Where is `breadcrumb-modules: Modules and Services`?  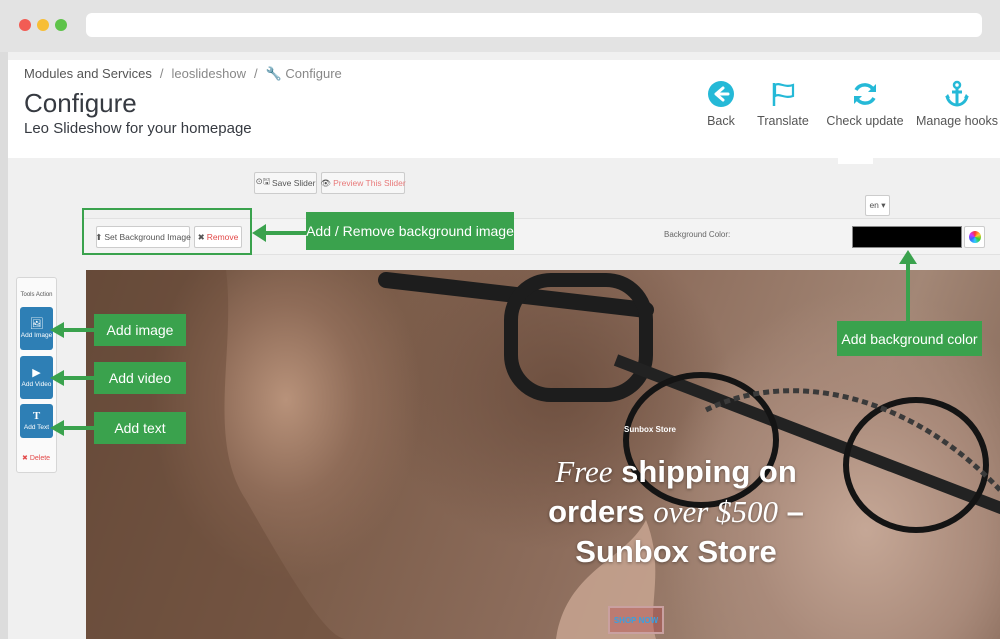 breadcrumb-modules: Modules and Services is located at coordinates (88, 74).